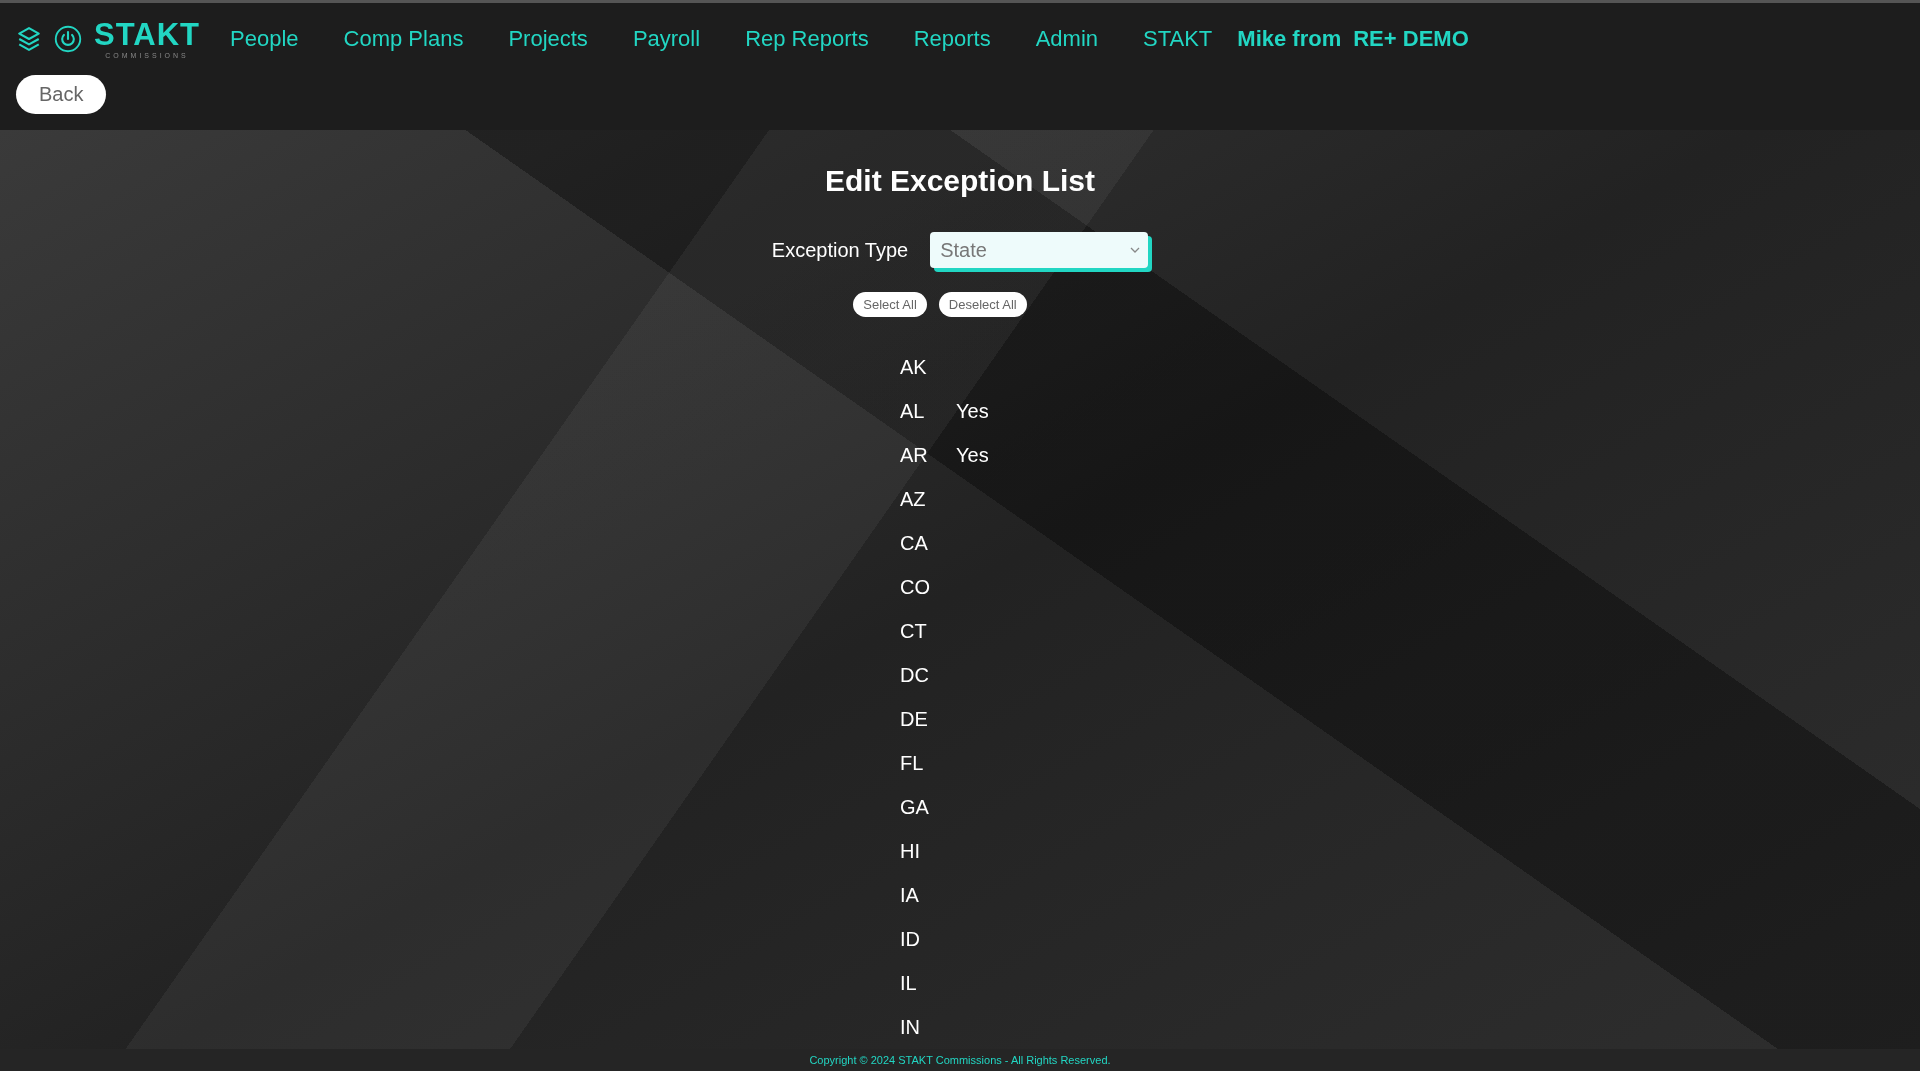  Describe the element at coordinates (1178, 39) in the screenshot. I see `nav-link: STAKT` at that location.